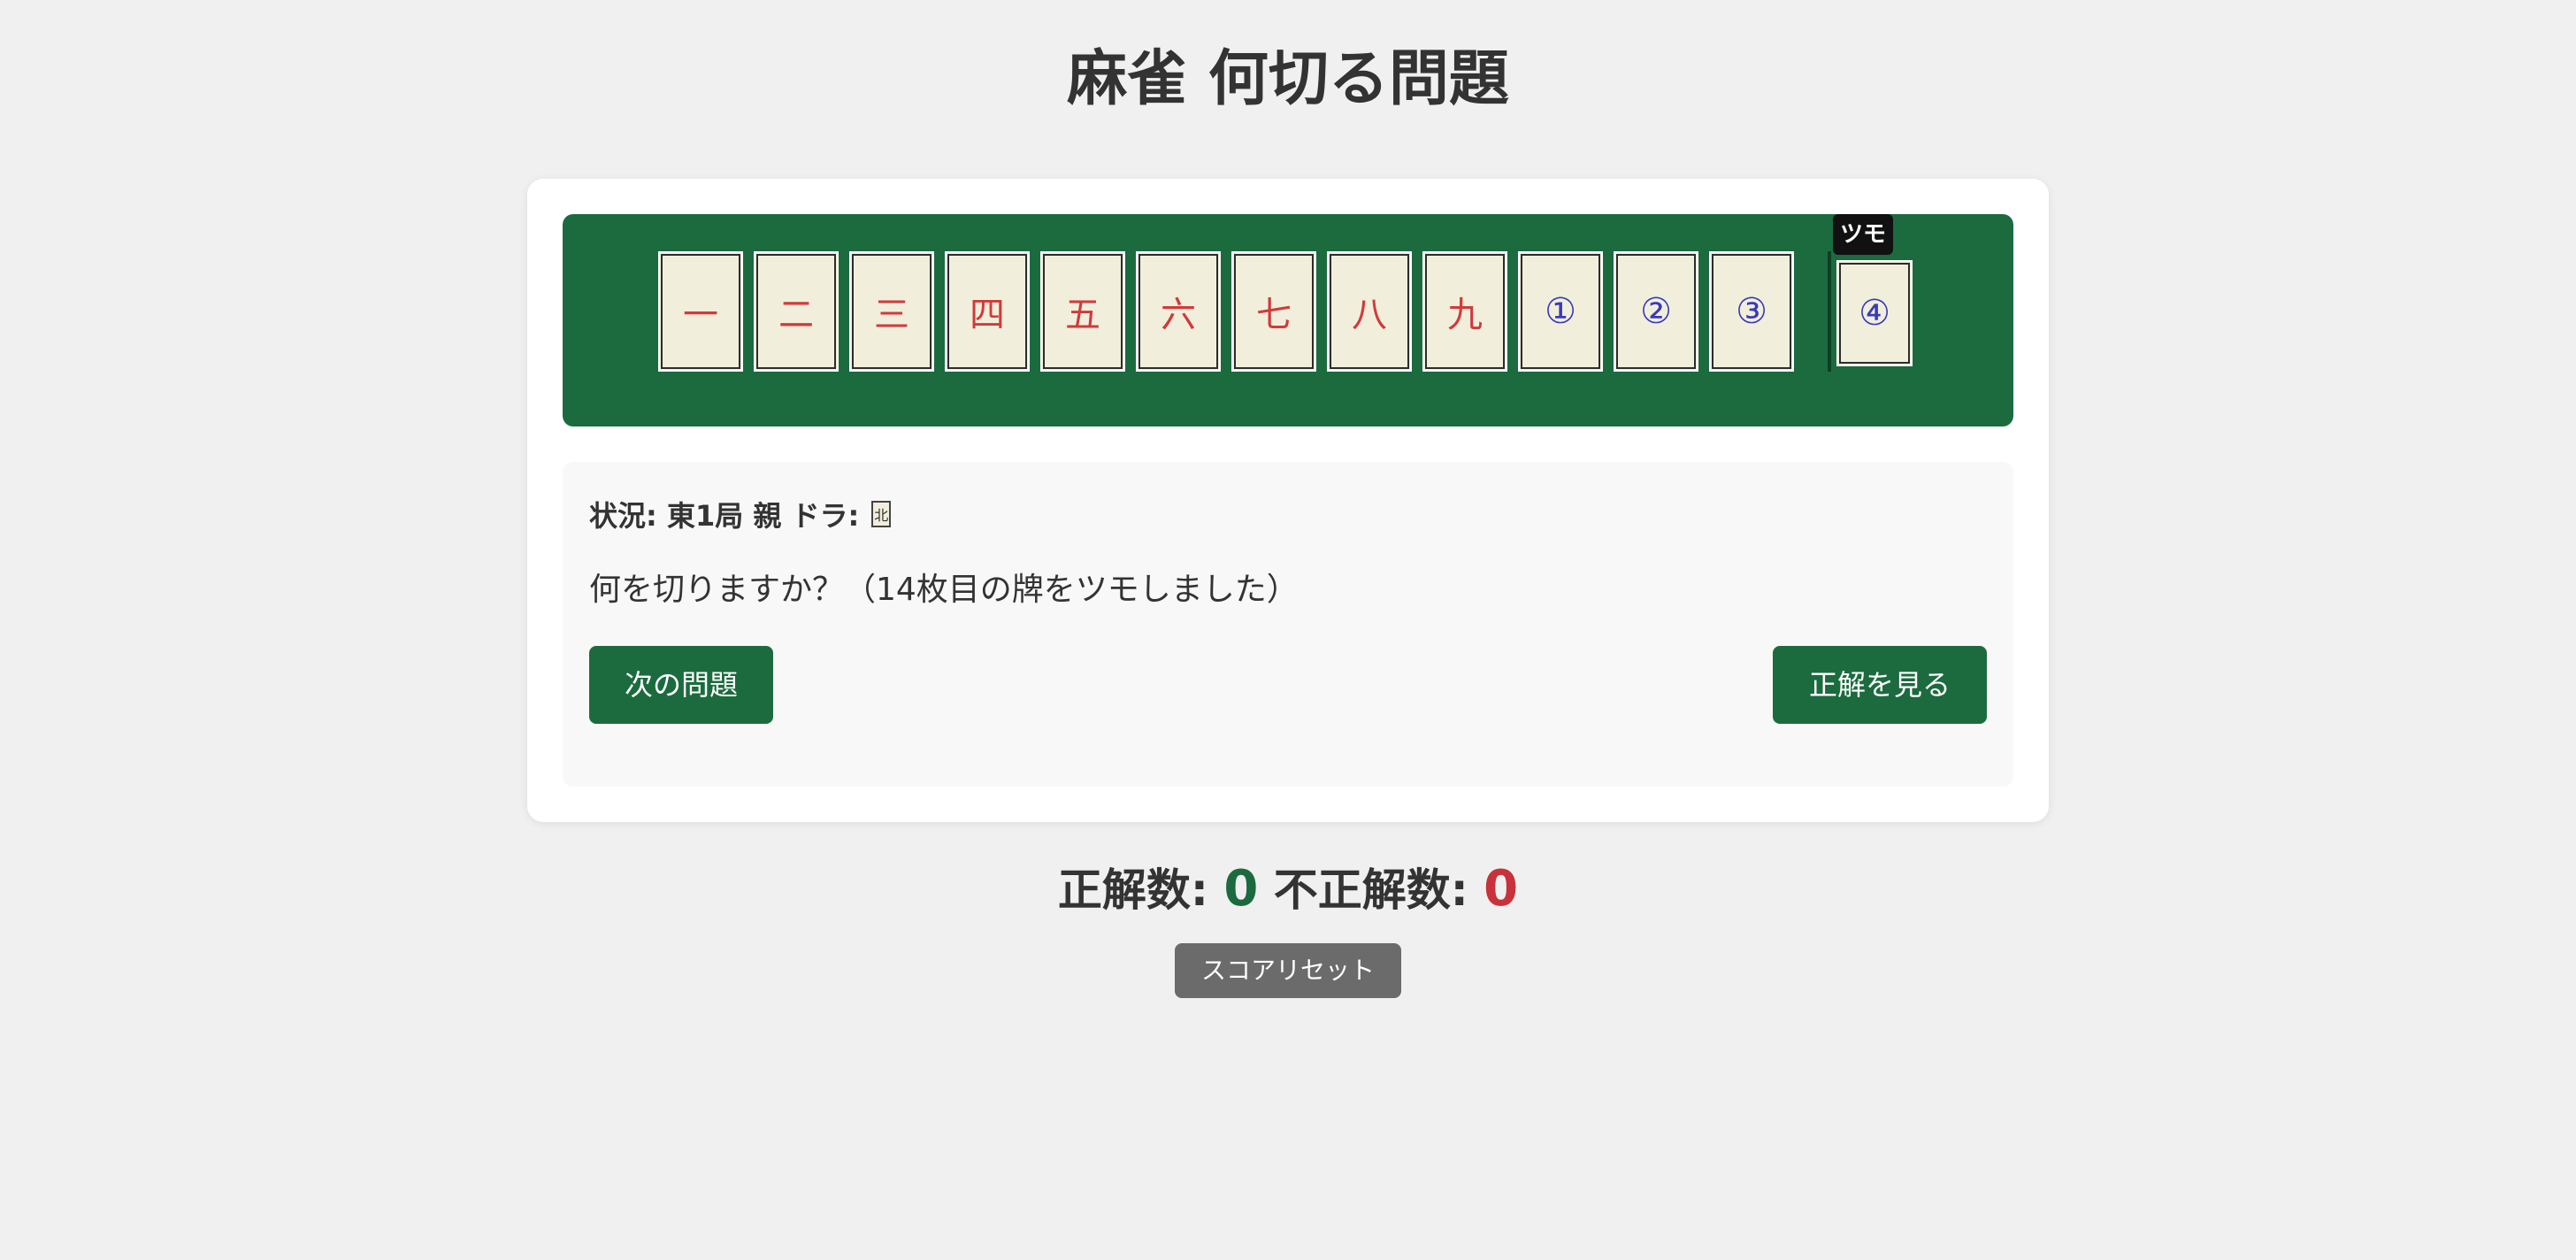 The image size is (2576, 1260). I want to click on wrong-label: 不正解数:, so click(1370, 890).